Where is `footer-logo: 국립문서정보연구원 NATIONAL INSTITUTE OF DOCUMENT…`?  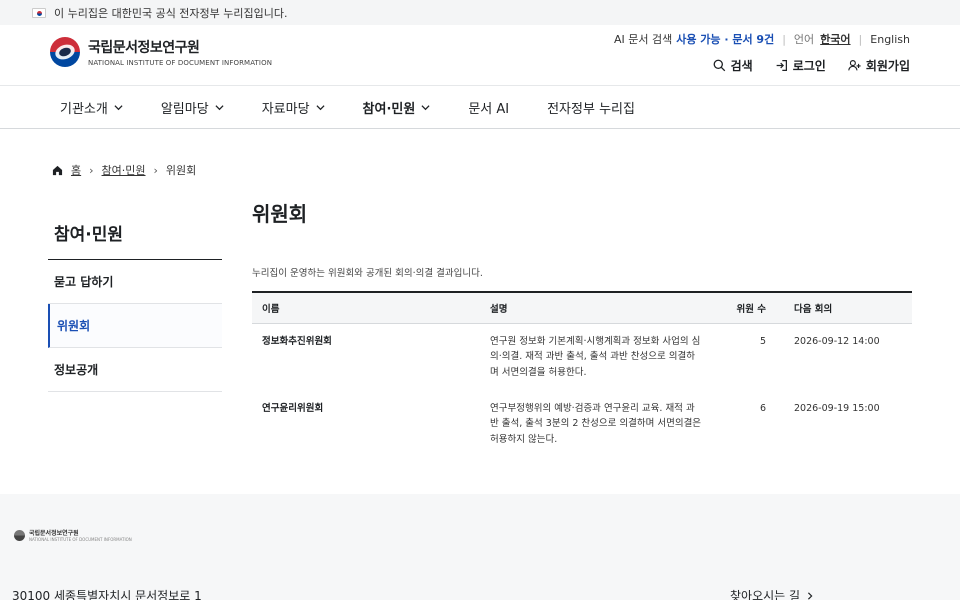 footer-logo: 국립문서정보연구원 NATIONAL INSTITUTE OF DOCUMENT… is located at coordinates (73, 535).